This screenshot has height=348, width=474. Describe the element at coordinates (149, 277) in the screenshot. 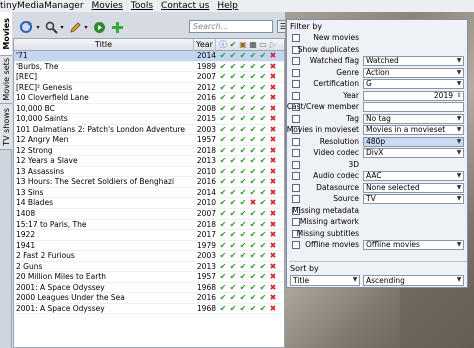

I see `table-row: 20 Million Miles to Earth 1957 ✔ ✔ ✔ ✔ ✔ ✖` at that location.